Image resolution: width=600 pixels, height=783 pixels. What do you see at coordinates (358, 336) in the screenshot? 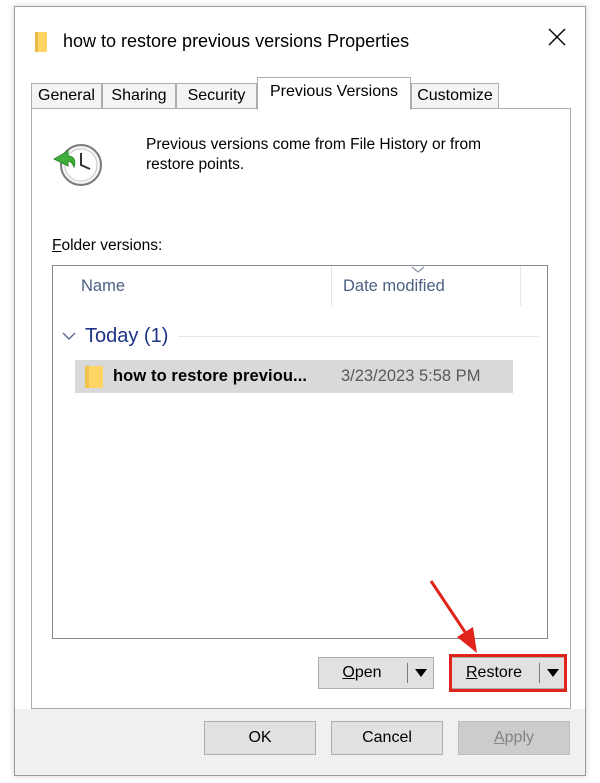
I see `group-divider` at bounding box center [358, 336].